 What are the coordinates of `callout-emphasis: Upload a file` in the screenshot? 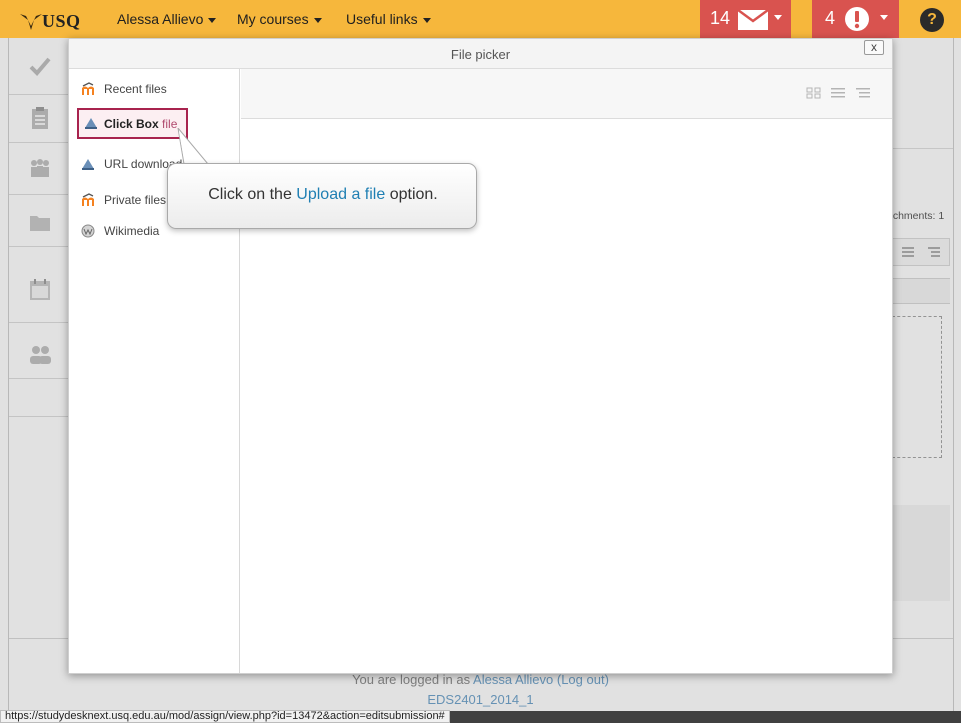 It's located at (341, 194).